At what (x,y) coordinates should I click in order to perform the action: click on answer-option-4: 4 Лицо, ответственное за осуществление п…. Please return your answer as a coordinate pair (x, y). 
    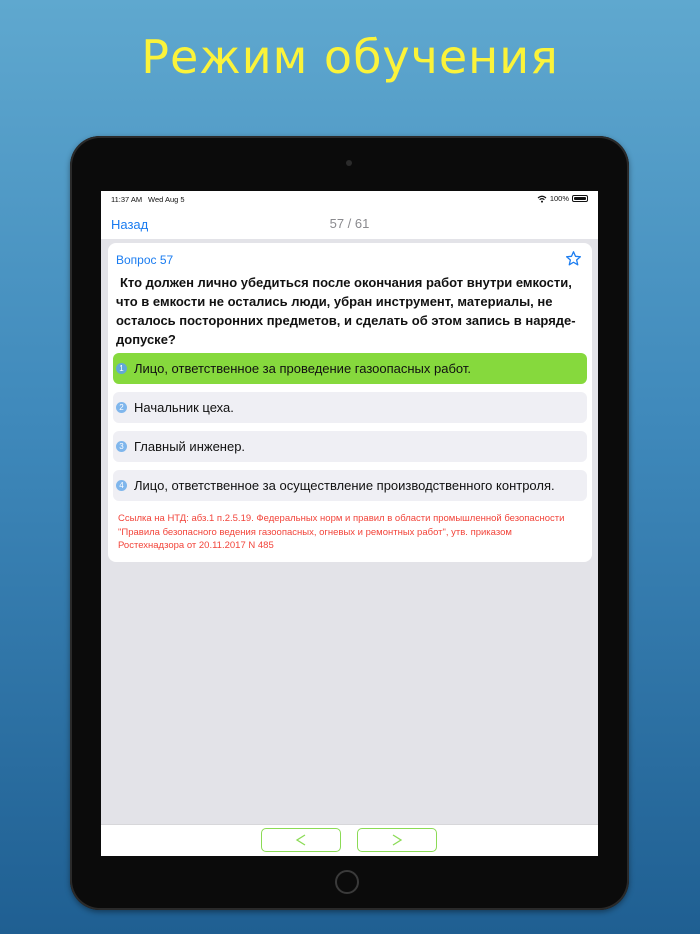
    Looking at the image, I should click on (350, 485).